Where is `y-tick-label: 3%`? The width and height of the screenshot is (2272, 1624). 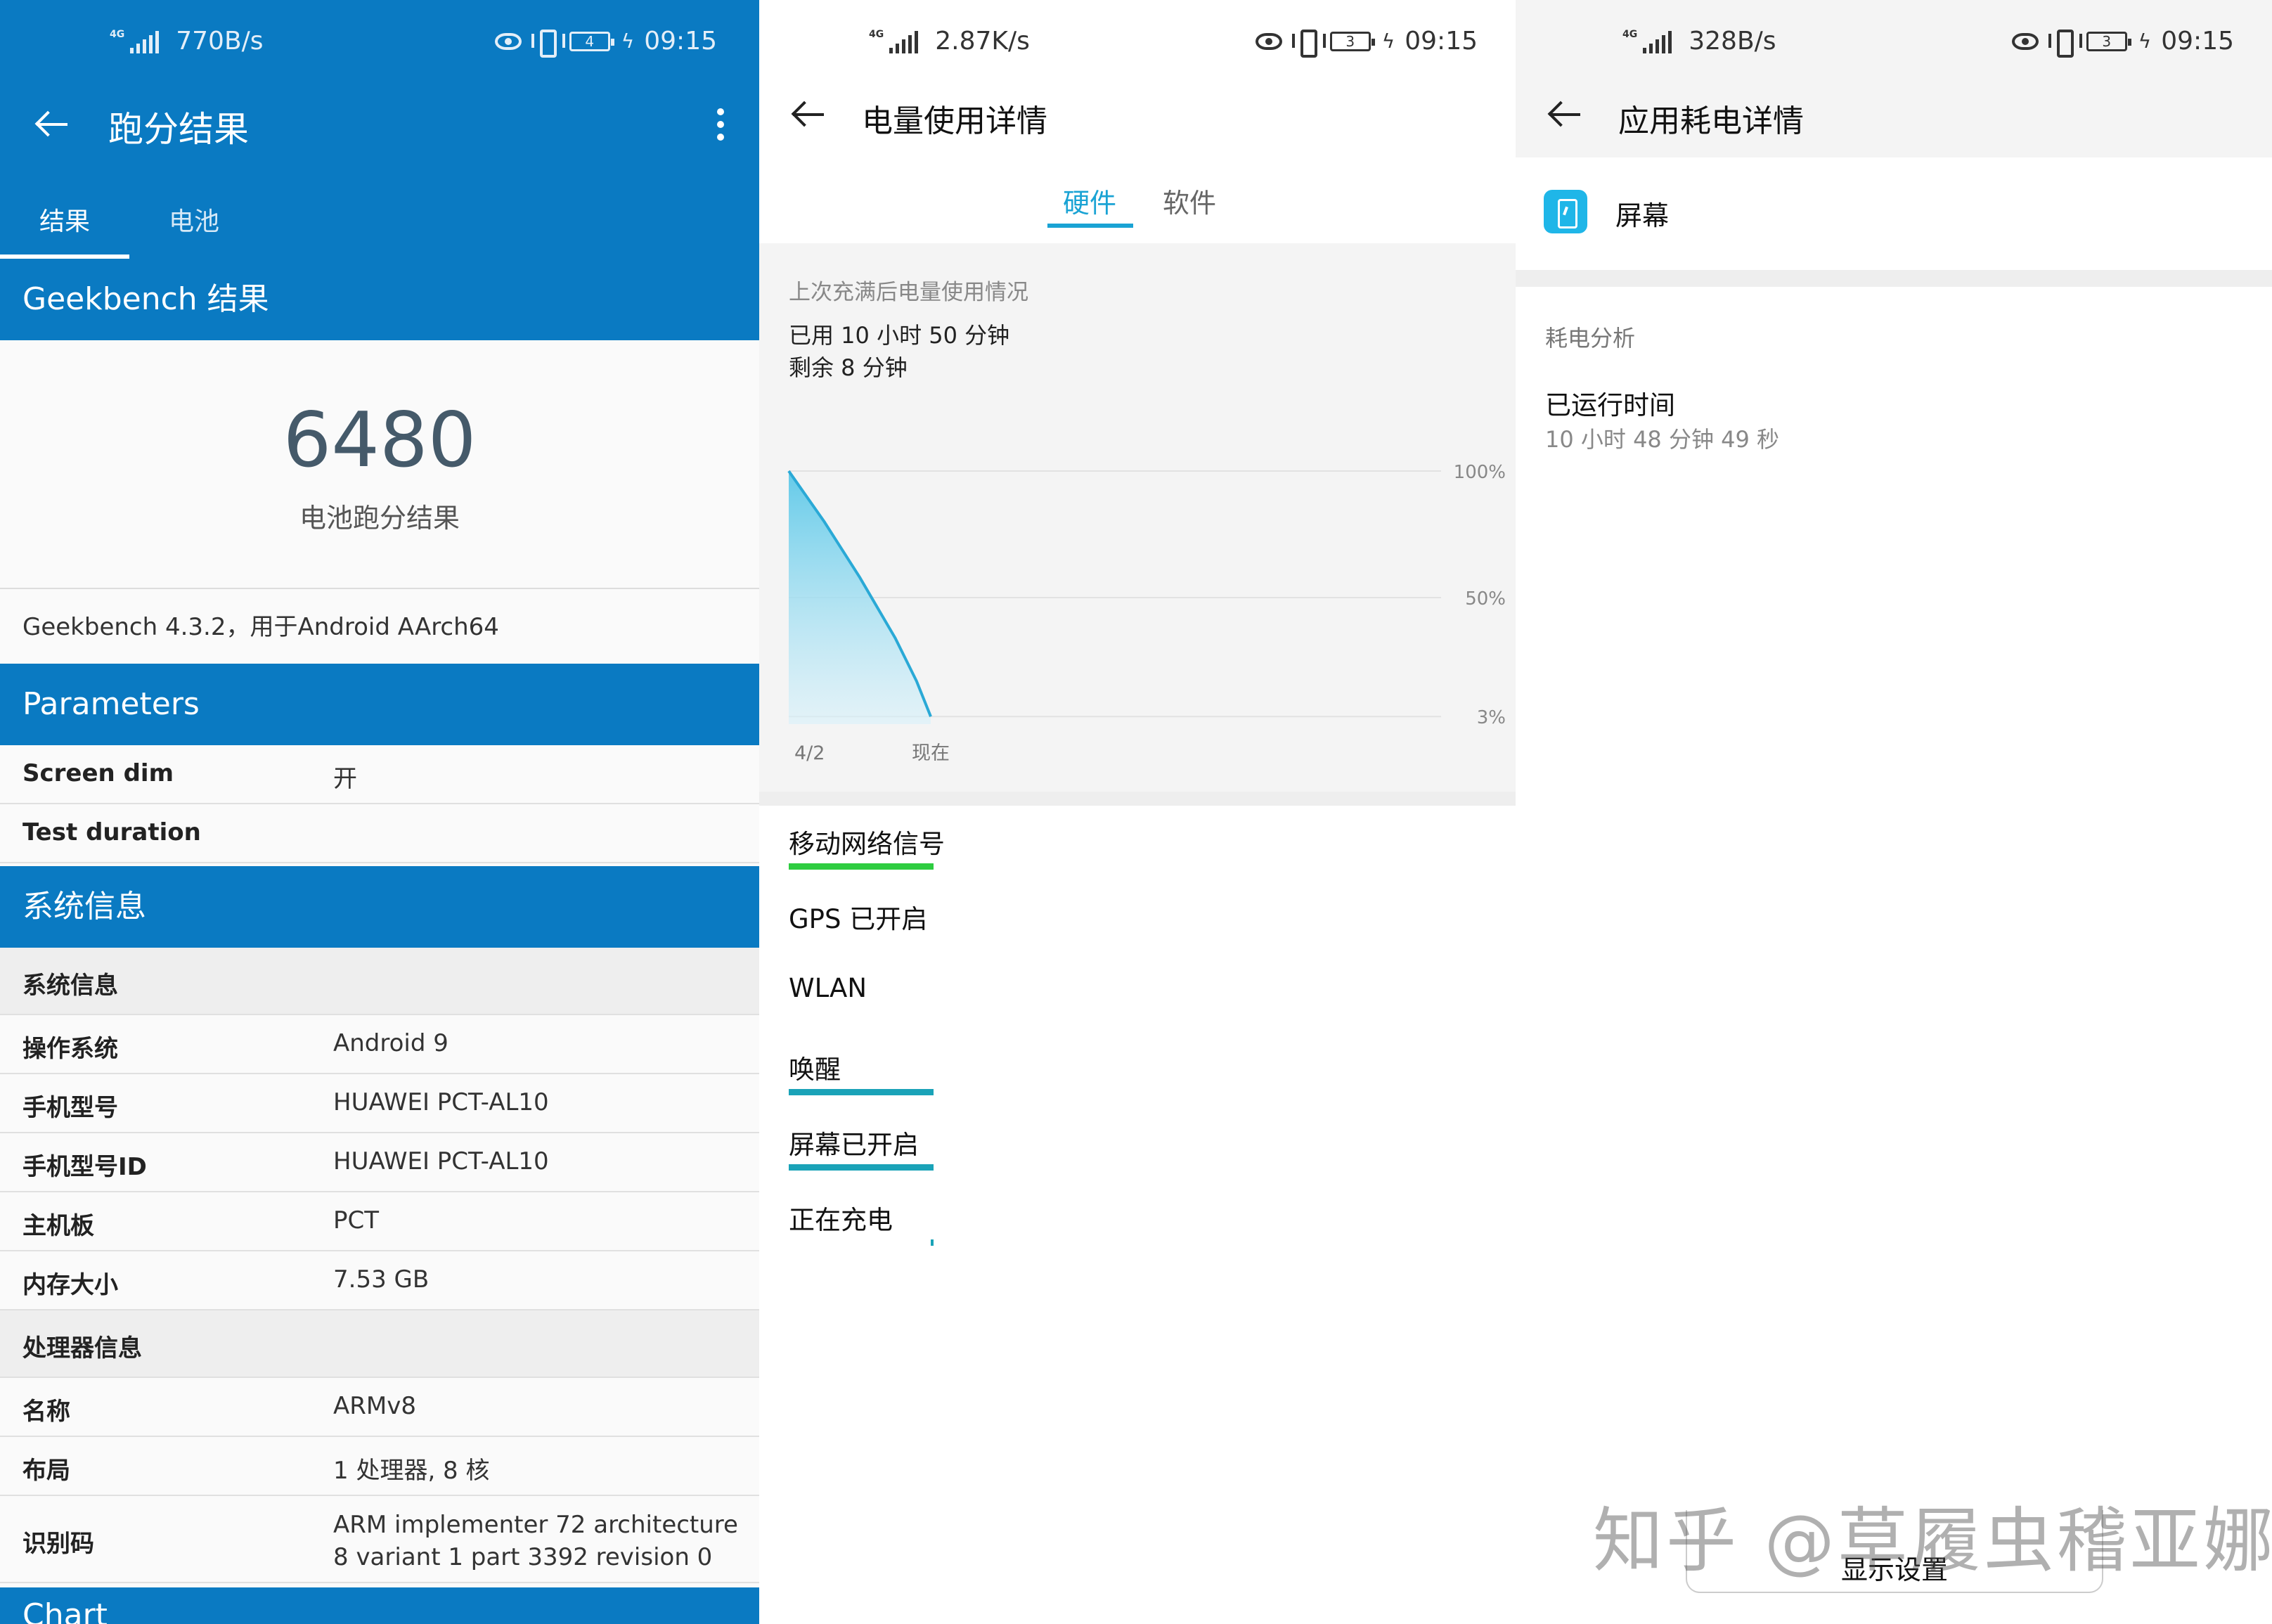
y-tick-label: 3% is located at coordinates (1491, 717).